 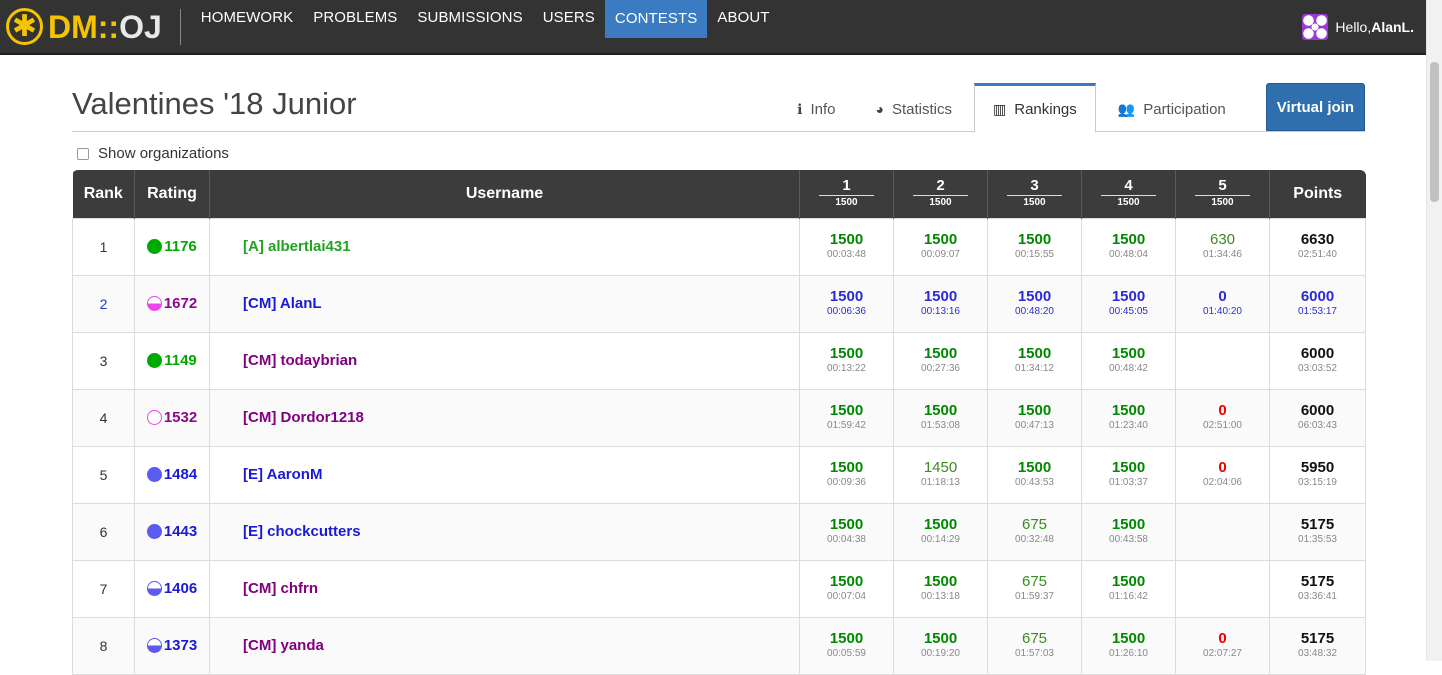 What do you see at coordinates (504, 474) in the screenshot?
I see `username-link: [E] AaronM` at bounding box center [504, 474].